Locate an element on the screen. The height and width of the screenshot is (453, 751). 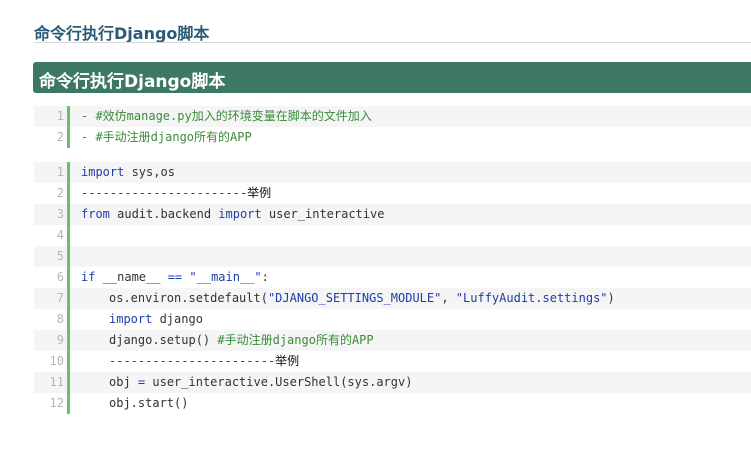
line-number: 3 is located at coordinates (60, 214).